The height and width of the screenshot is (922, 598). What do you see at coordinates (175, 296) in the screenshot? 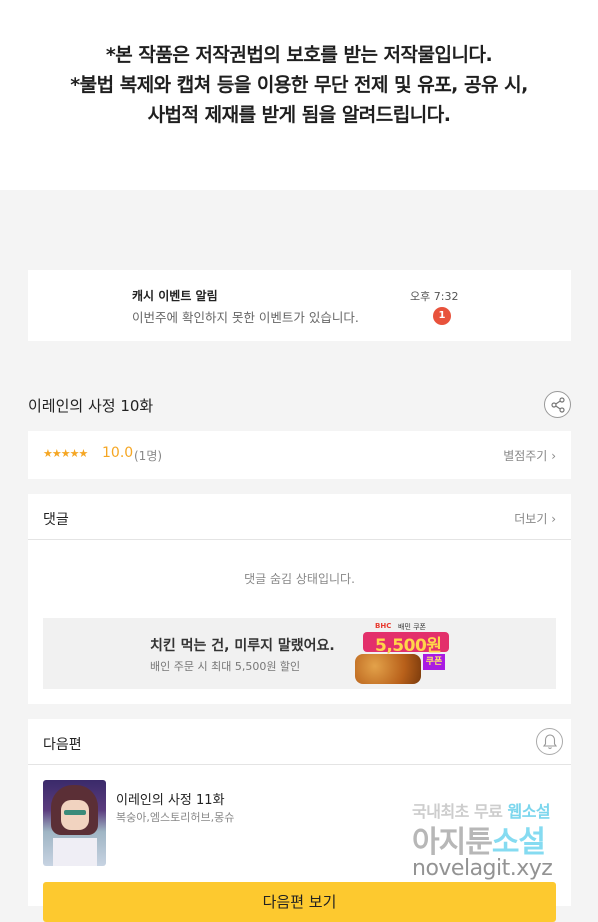
I see `notification-title: 캐시 이벤트 알림` at bounding box center [175, 296].